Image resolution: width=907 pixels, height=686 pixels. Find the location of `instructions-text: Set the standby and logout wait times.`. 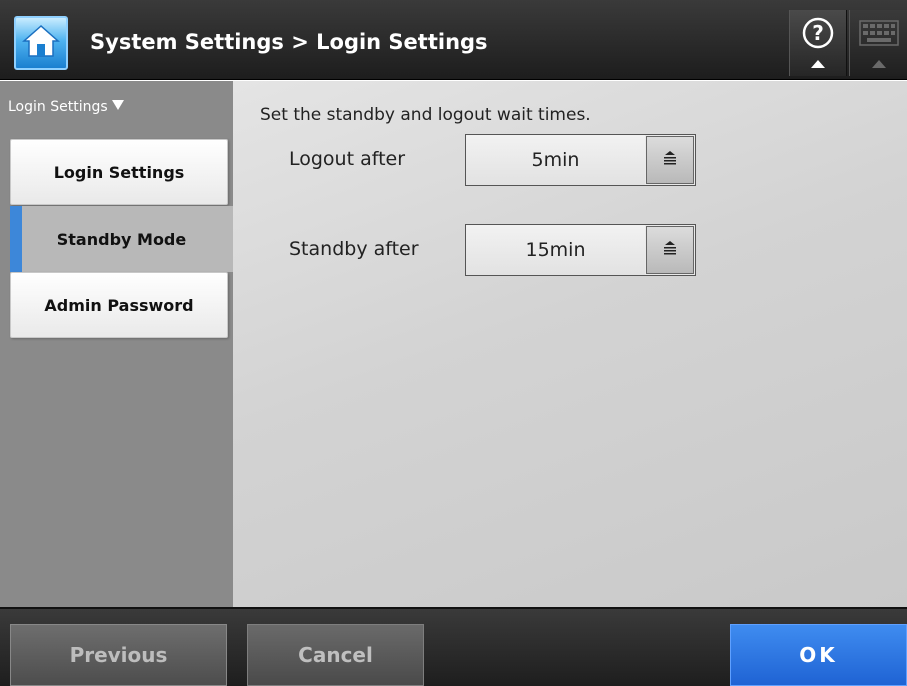

instructions-text: Set the standby and logout wait times. is located at coordinates (425, 115).